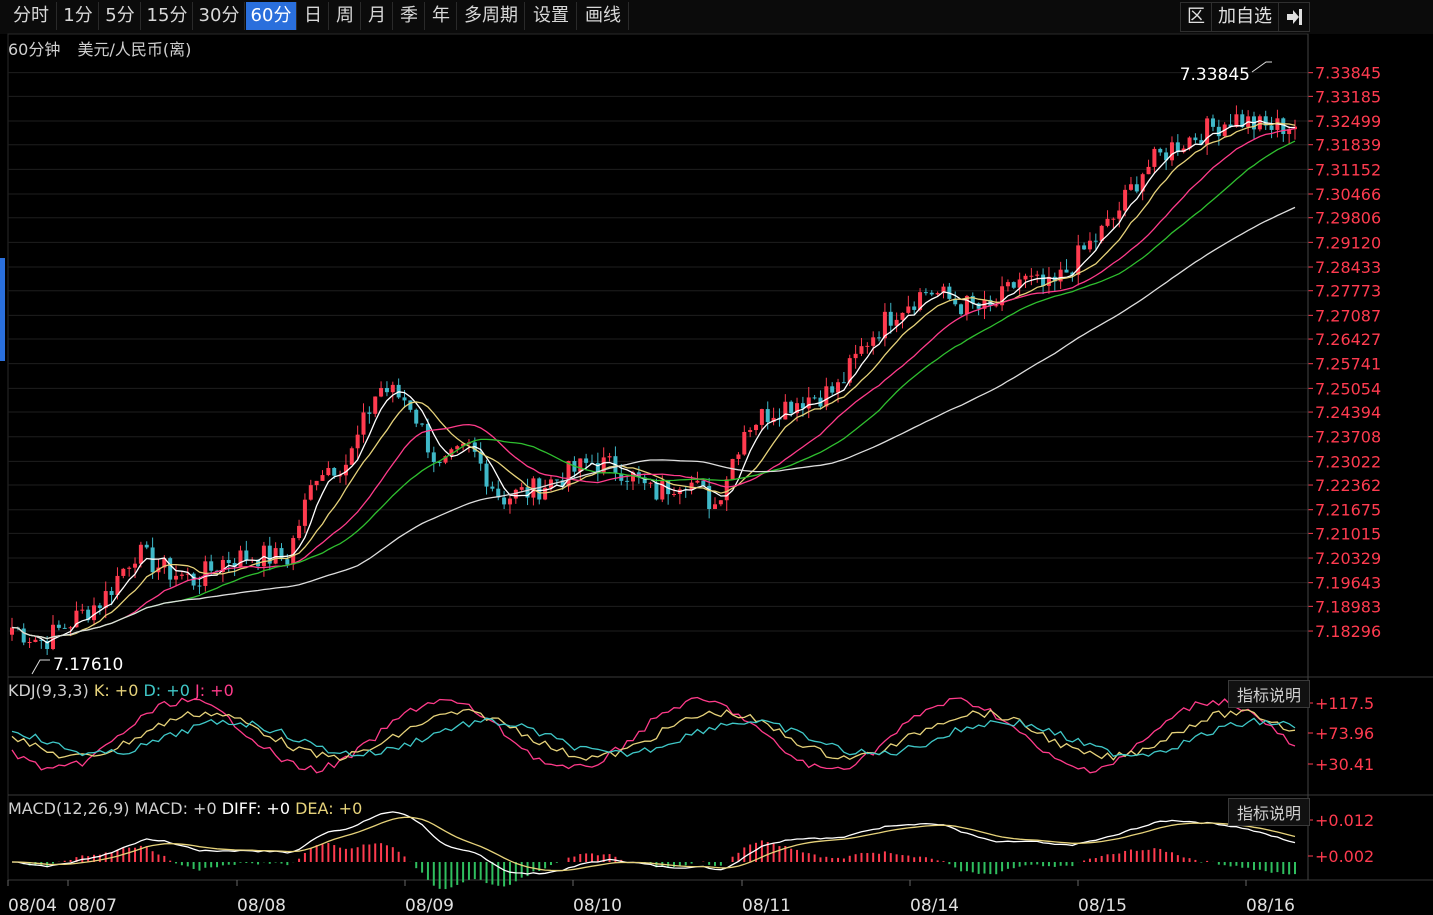  I want to click on macd-legend: MACD(12,26,9) MACD: +0 DIFF: +0 DEA: +0, so click(185, 808).